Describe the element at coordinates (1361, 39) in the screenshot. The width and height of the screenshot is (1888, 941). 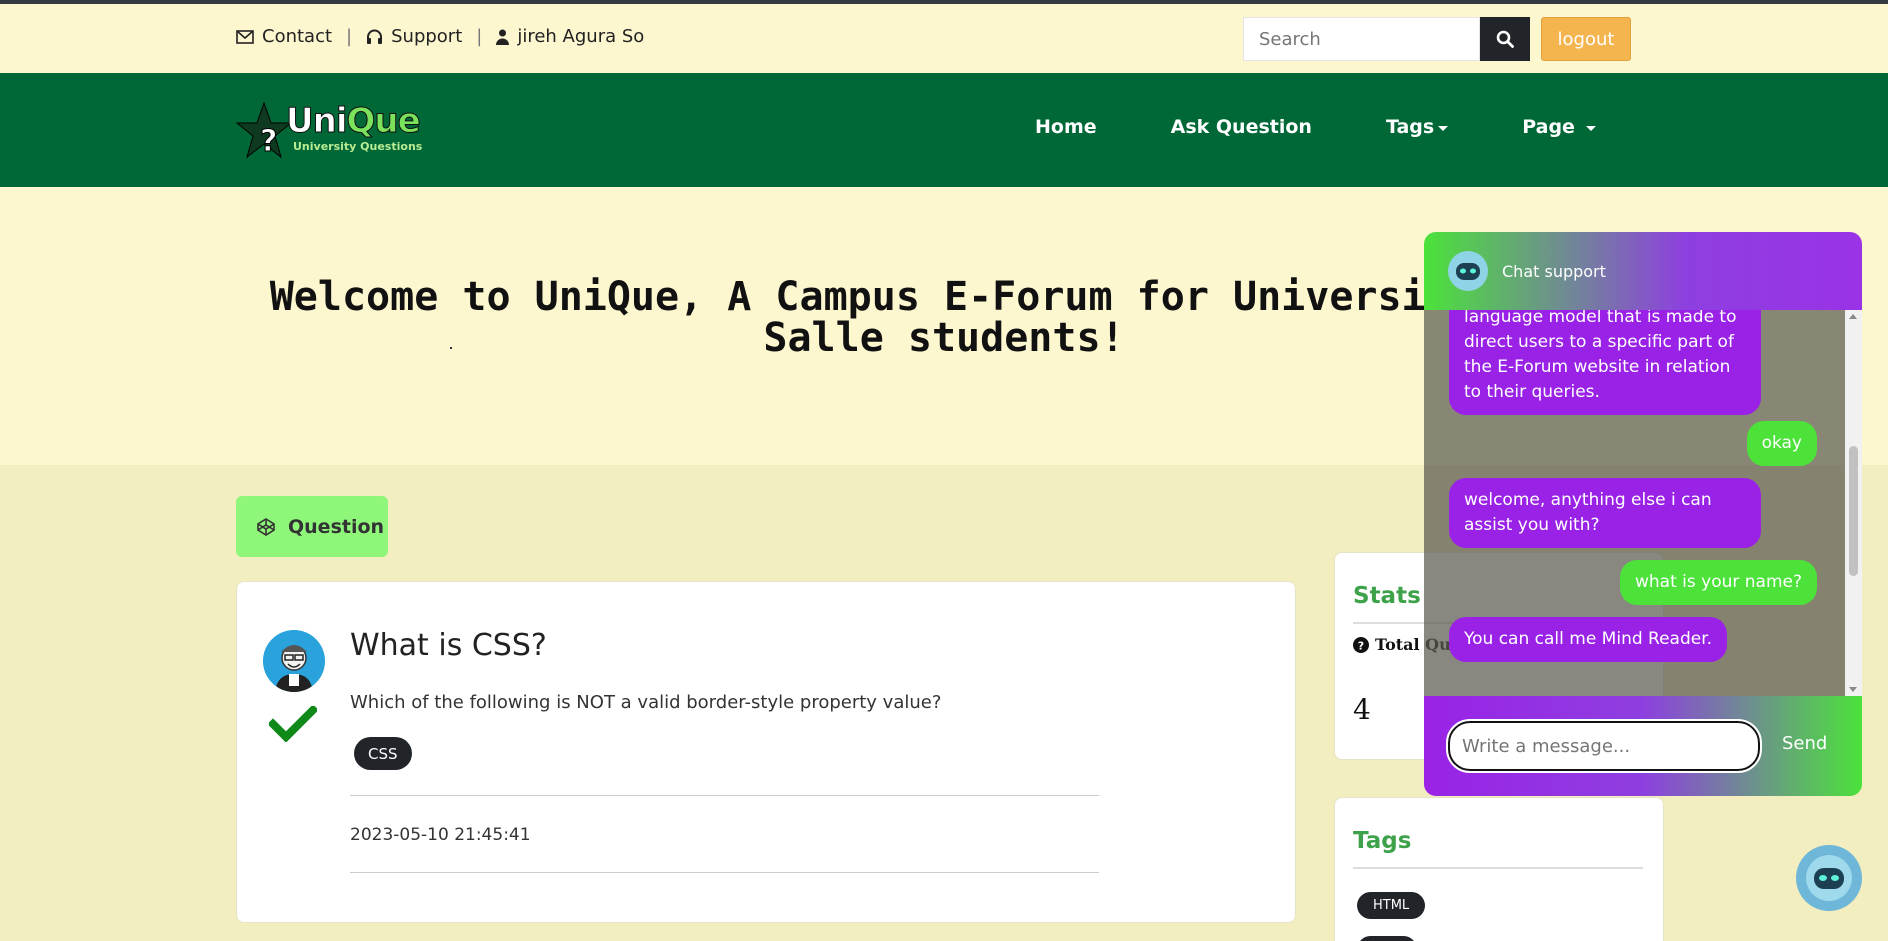
I see `search-input` at that location.